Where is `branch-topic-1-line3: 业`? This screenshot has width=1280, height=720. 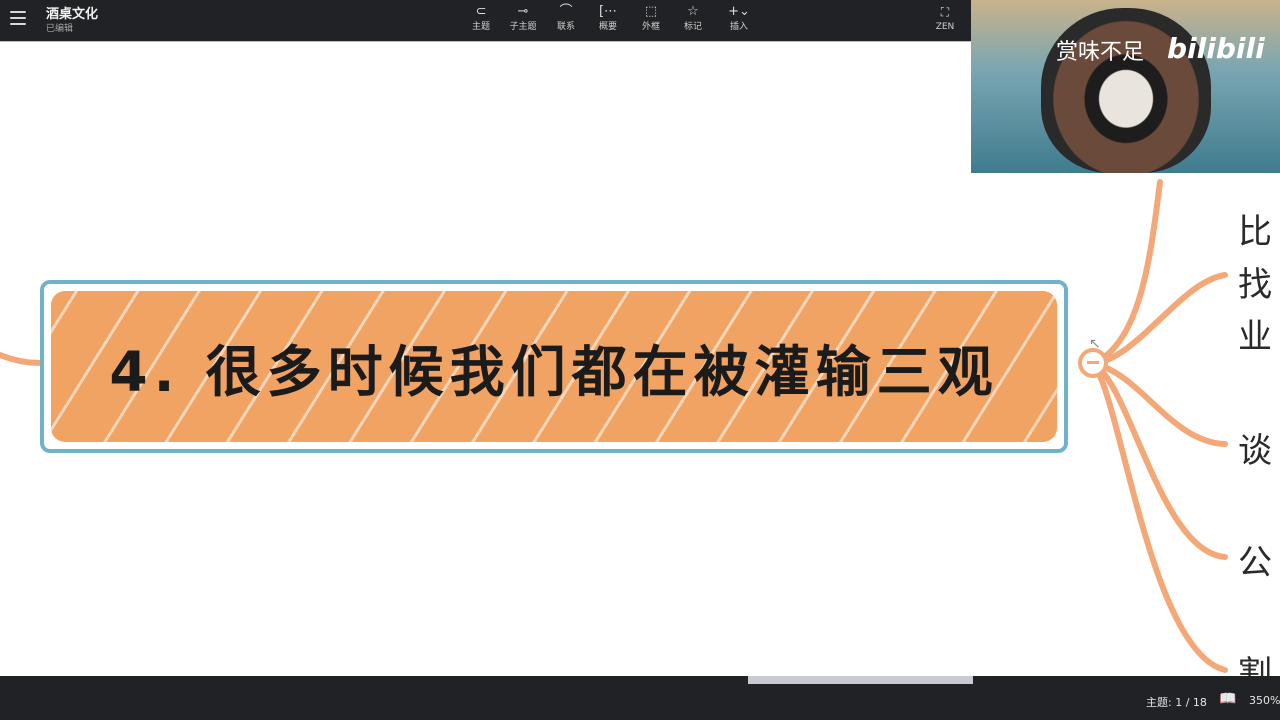 branch-topic-1-line3: 业 is located at coordinates (1255, 333).